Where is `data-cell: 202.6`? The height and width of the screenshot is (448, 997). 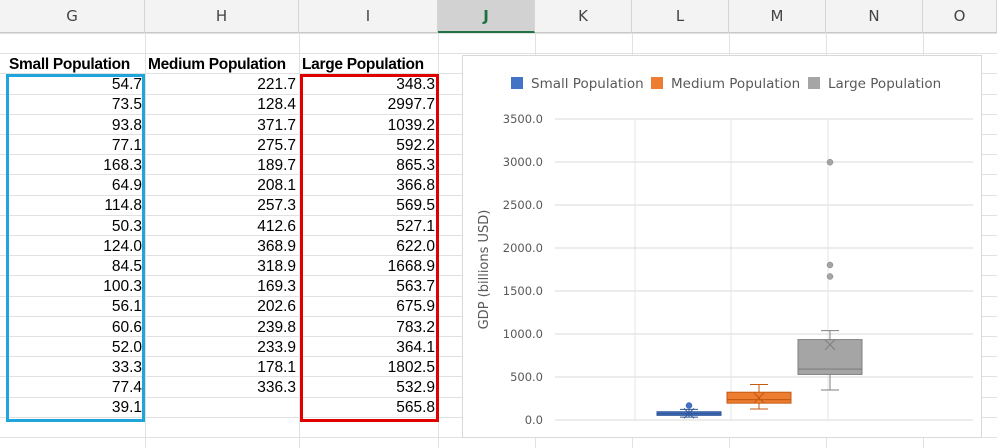 data-cell: 202.6 is located at coordinates (222, 306).